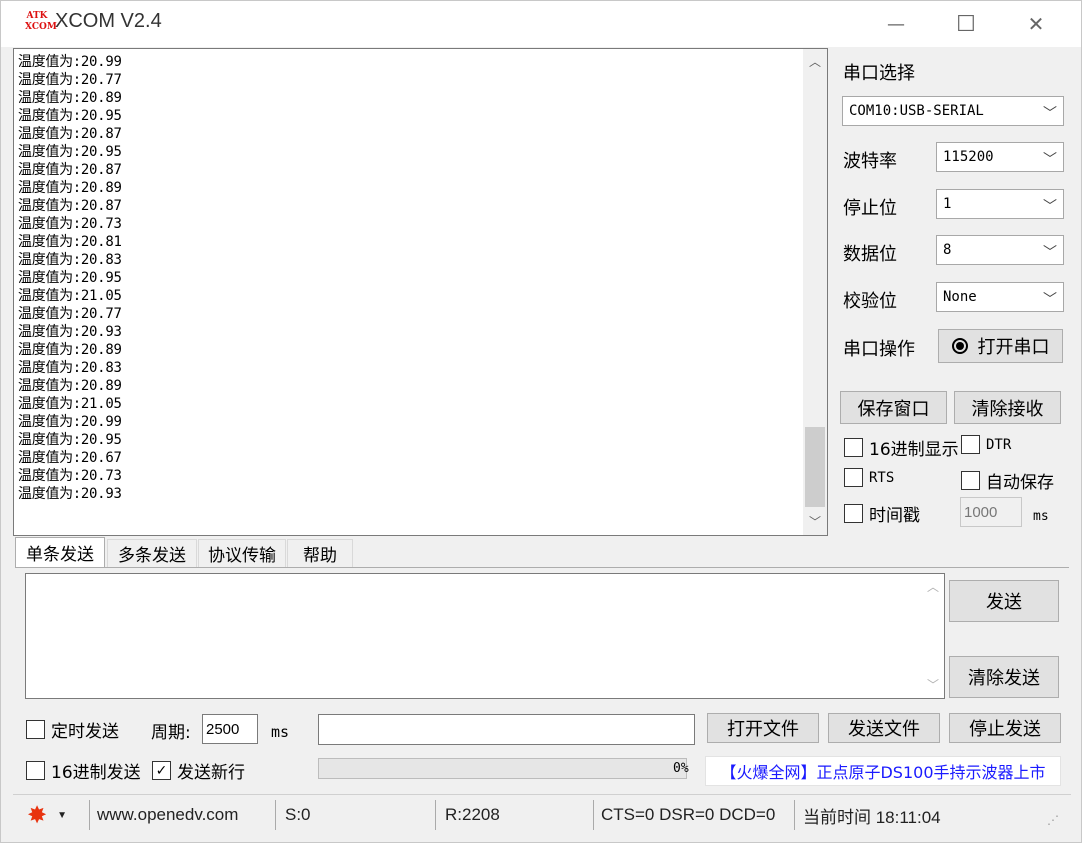  What do you see at coordinates (70, 458) in the screenshot?
I see `receive-line: 温度值为:20.67` at bounding box center [70, 458].